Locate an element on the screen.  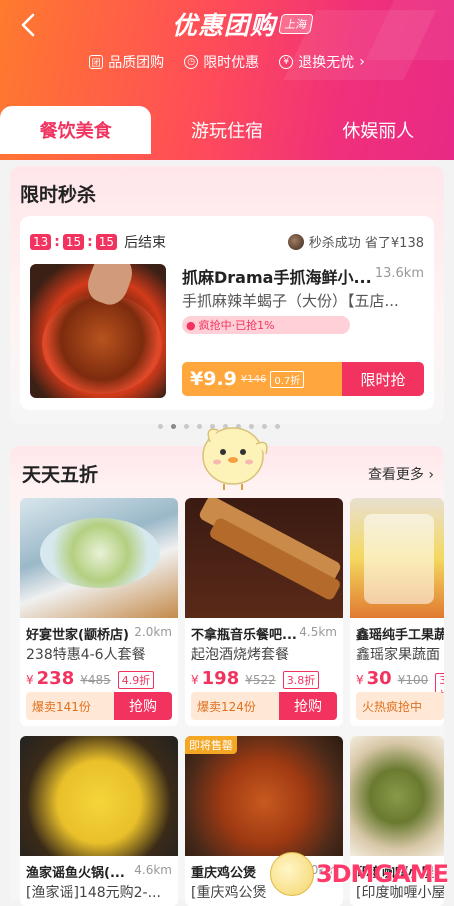
deal-card: 鑫瑶纯手工果蔬 鑫瑶家果蔬面 ¥30 ¥100 3折 火热疯抢中 is located at coordinates (397, 612).